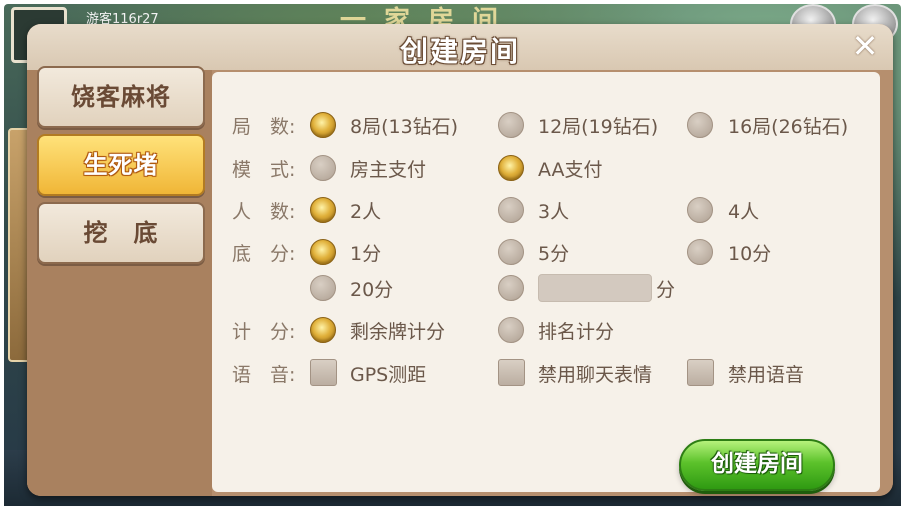  What do you see at coordinates (511, 372) in the screenshot?
I see `disable-chat-emoji-checkbox` at bounding box center [511, 372].